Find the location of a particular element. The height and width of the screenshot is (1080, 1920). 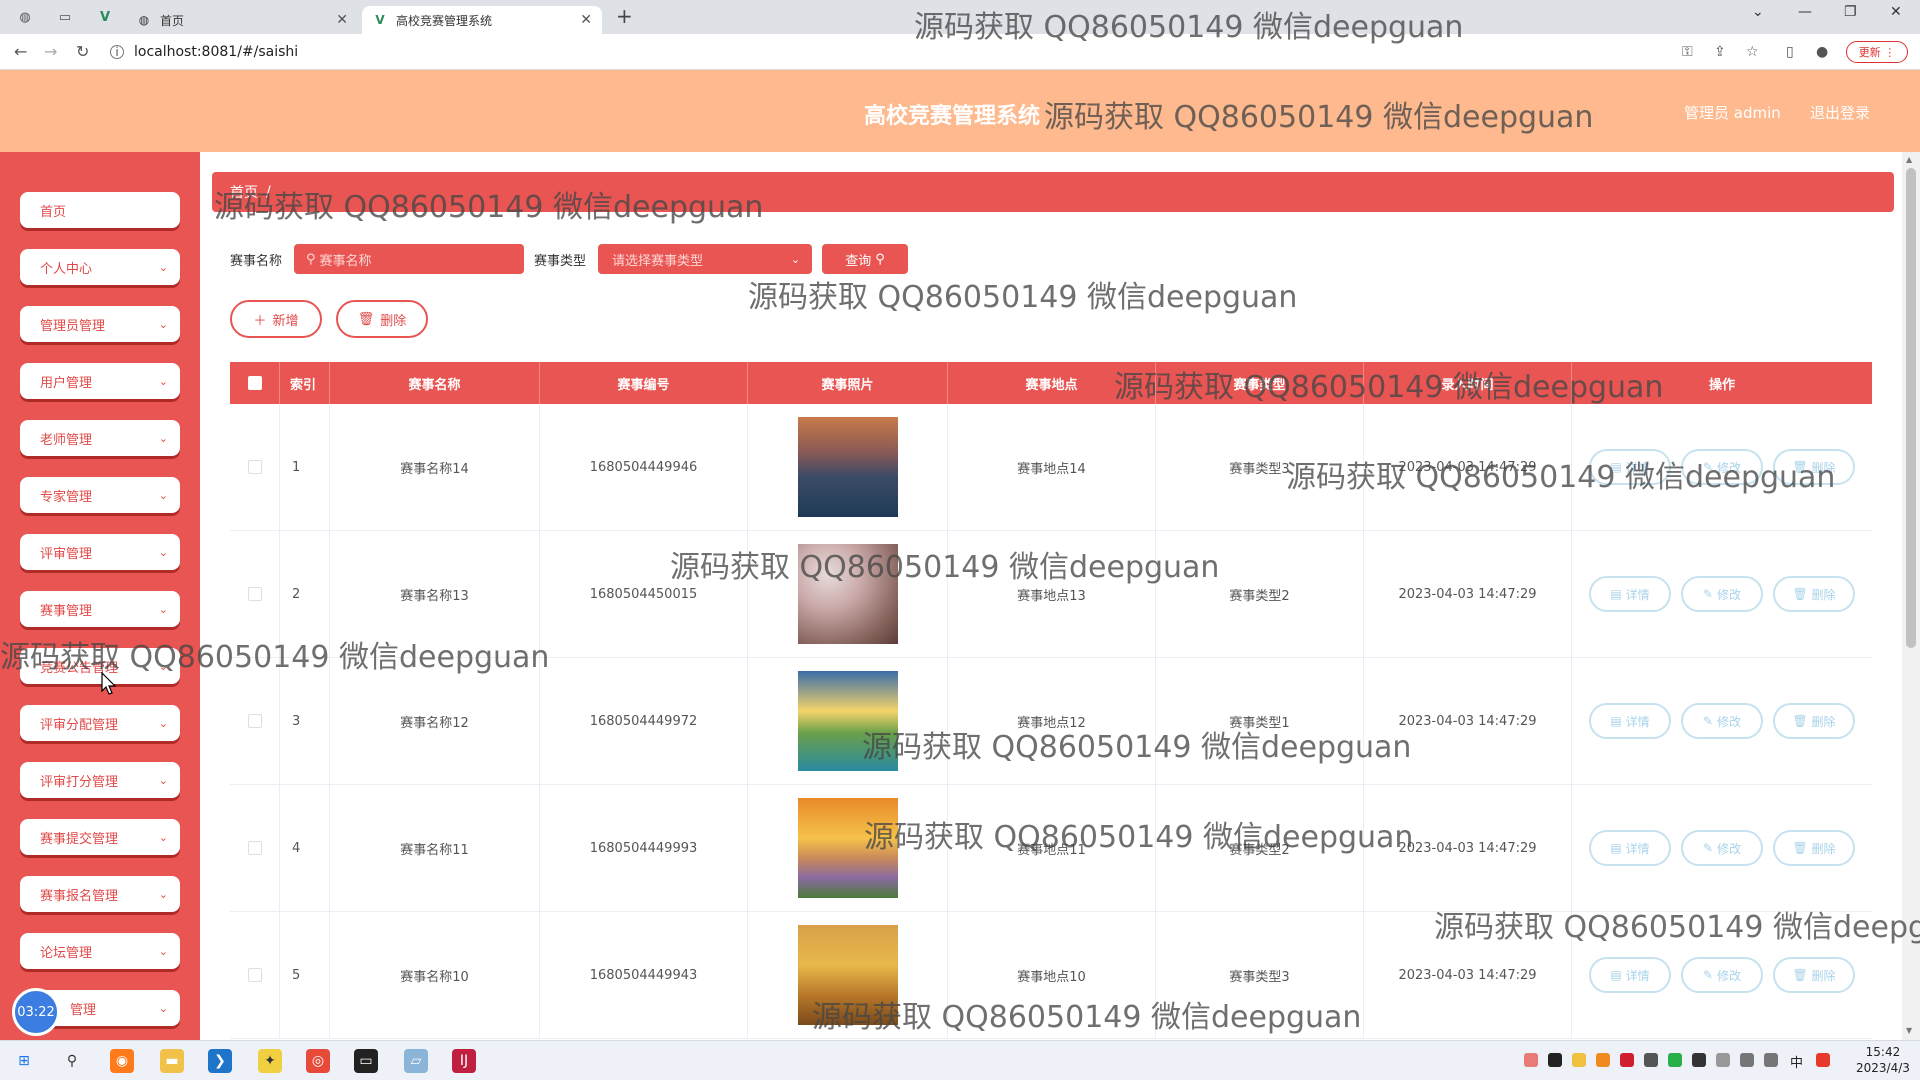

delete-label: 删除 is located at coordinates (1823, 975).